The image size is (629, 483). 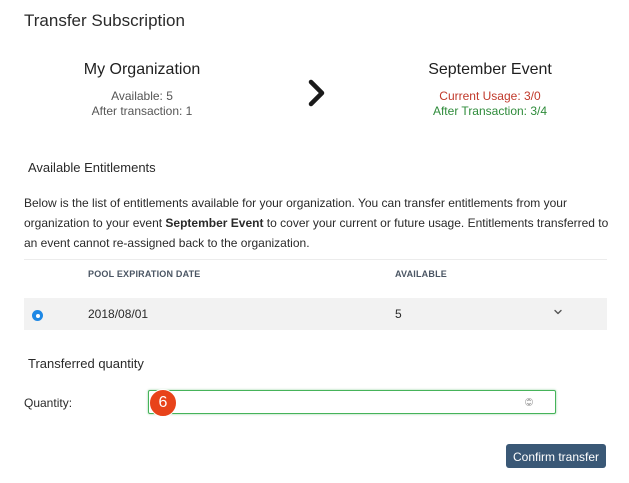 What do you see at coordinates (118, 314) in the screenshot?
I see `row-expiration-date: 2018/08/01` at bounding box center [118, 314].